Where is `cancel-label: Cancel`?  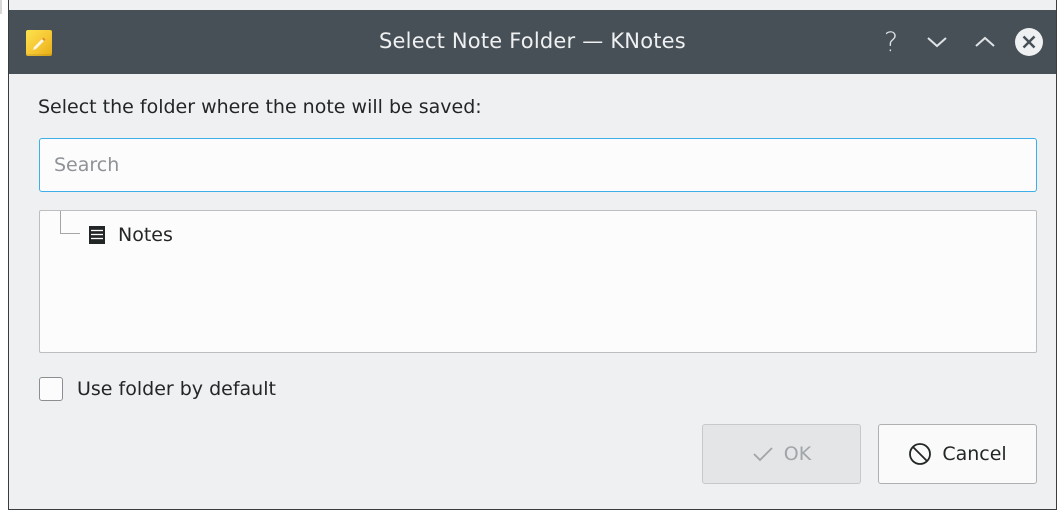
cancel-label: Cancel is located at coordinates (974, 454).